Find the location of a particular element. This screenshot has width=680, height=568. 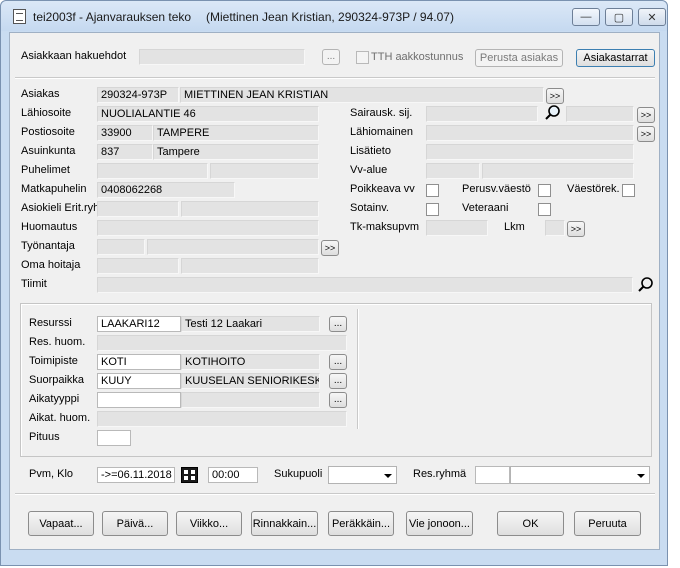

close-button: ✕ is located at coordinates (652, 17).